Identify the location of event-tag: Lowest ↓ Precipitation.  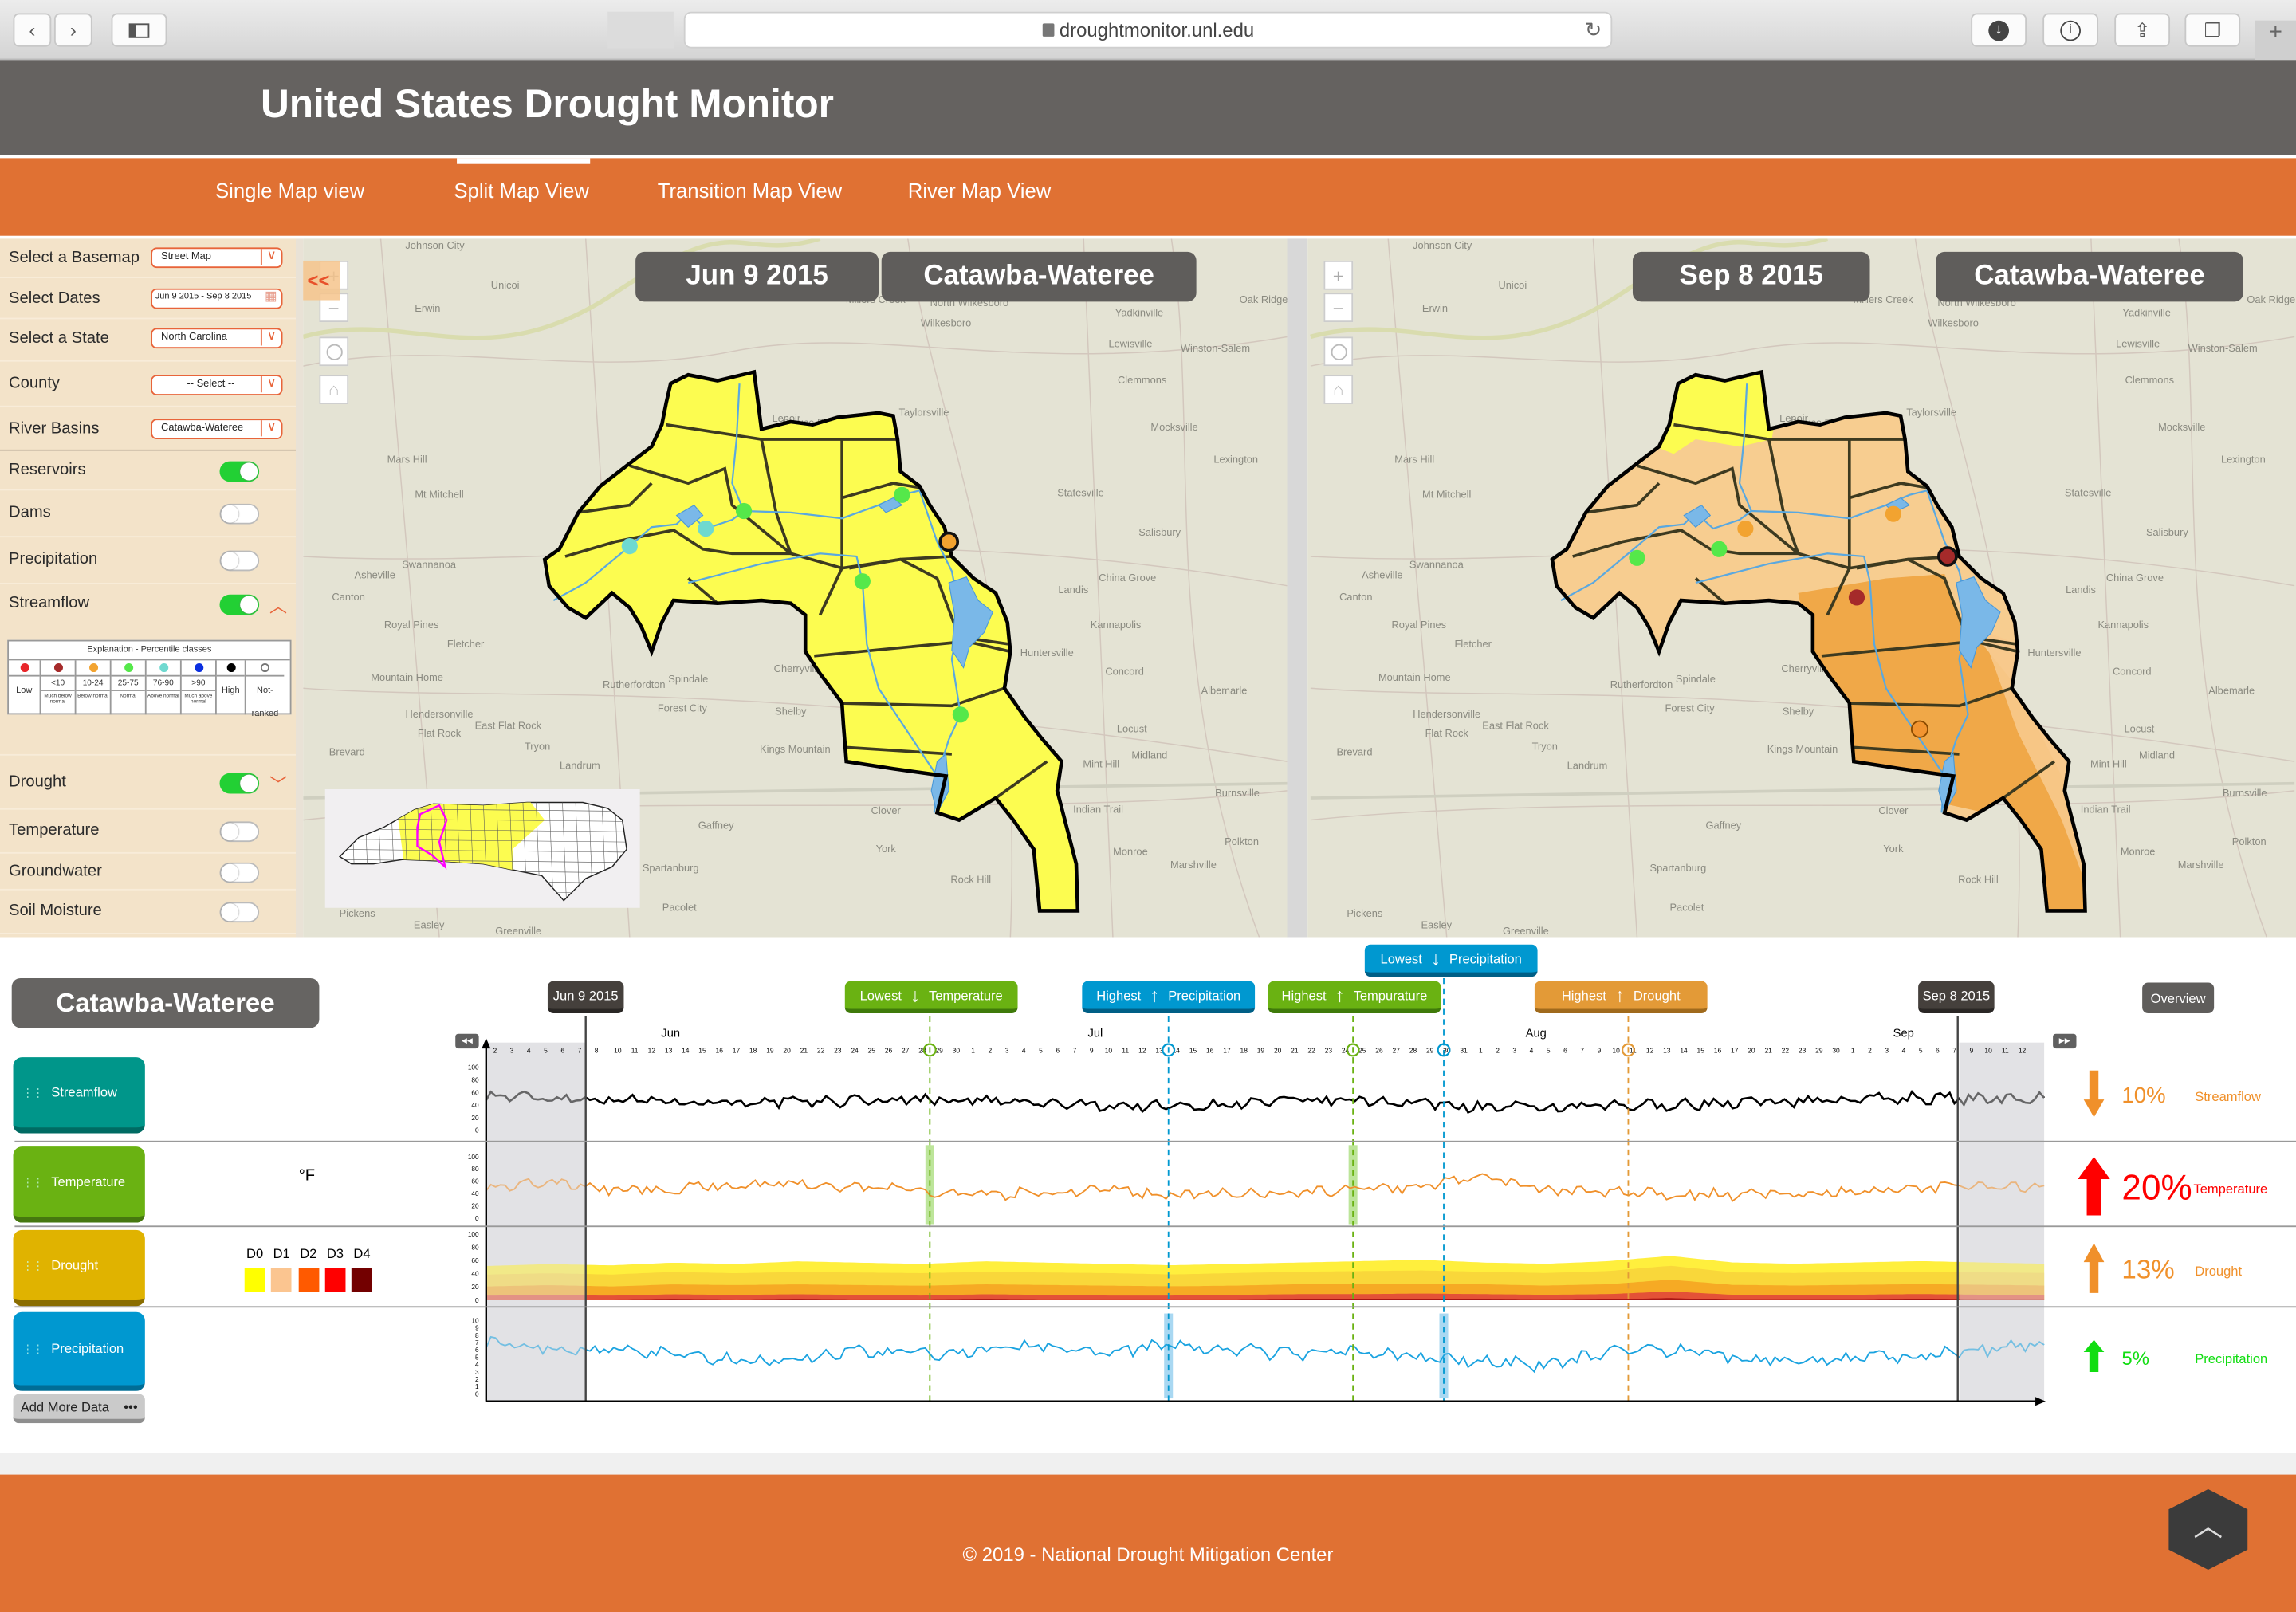
(1451, 960).